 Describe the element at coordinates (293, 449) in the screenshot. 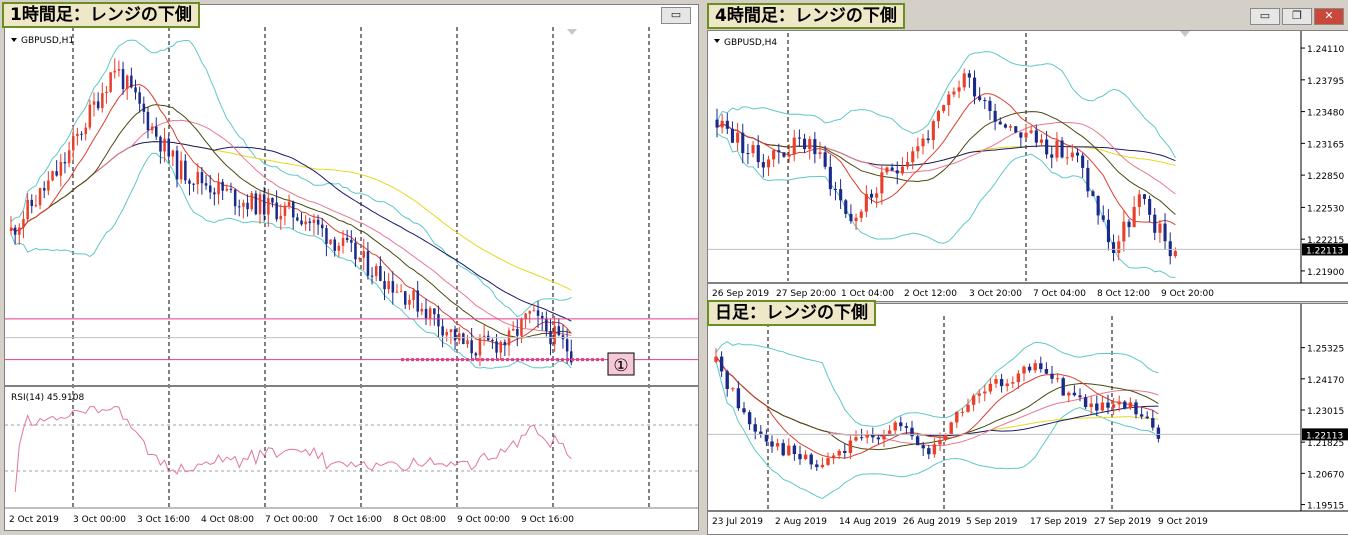

I see `rsi-line` at that location.